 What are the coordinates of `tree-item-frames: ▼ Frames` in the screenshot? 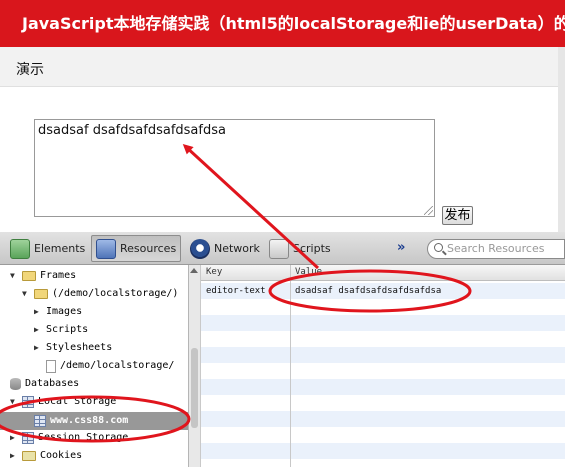 It's located at (43, 276).